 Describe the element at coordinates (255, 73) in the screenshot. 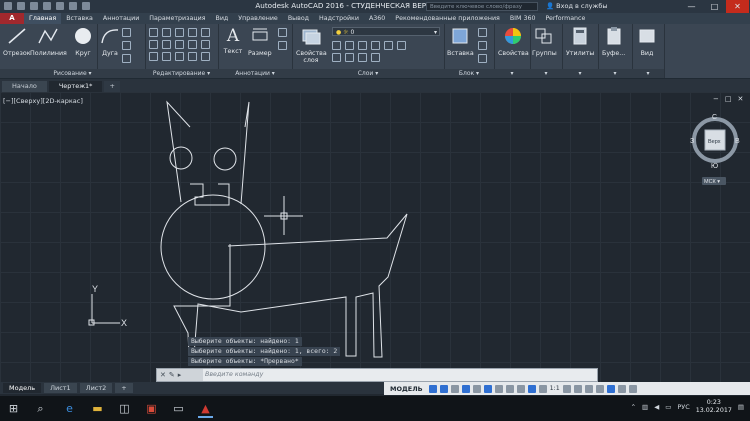

I see `annotation-panel-title: Аннотации ▾` at that location.